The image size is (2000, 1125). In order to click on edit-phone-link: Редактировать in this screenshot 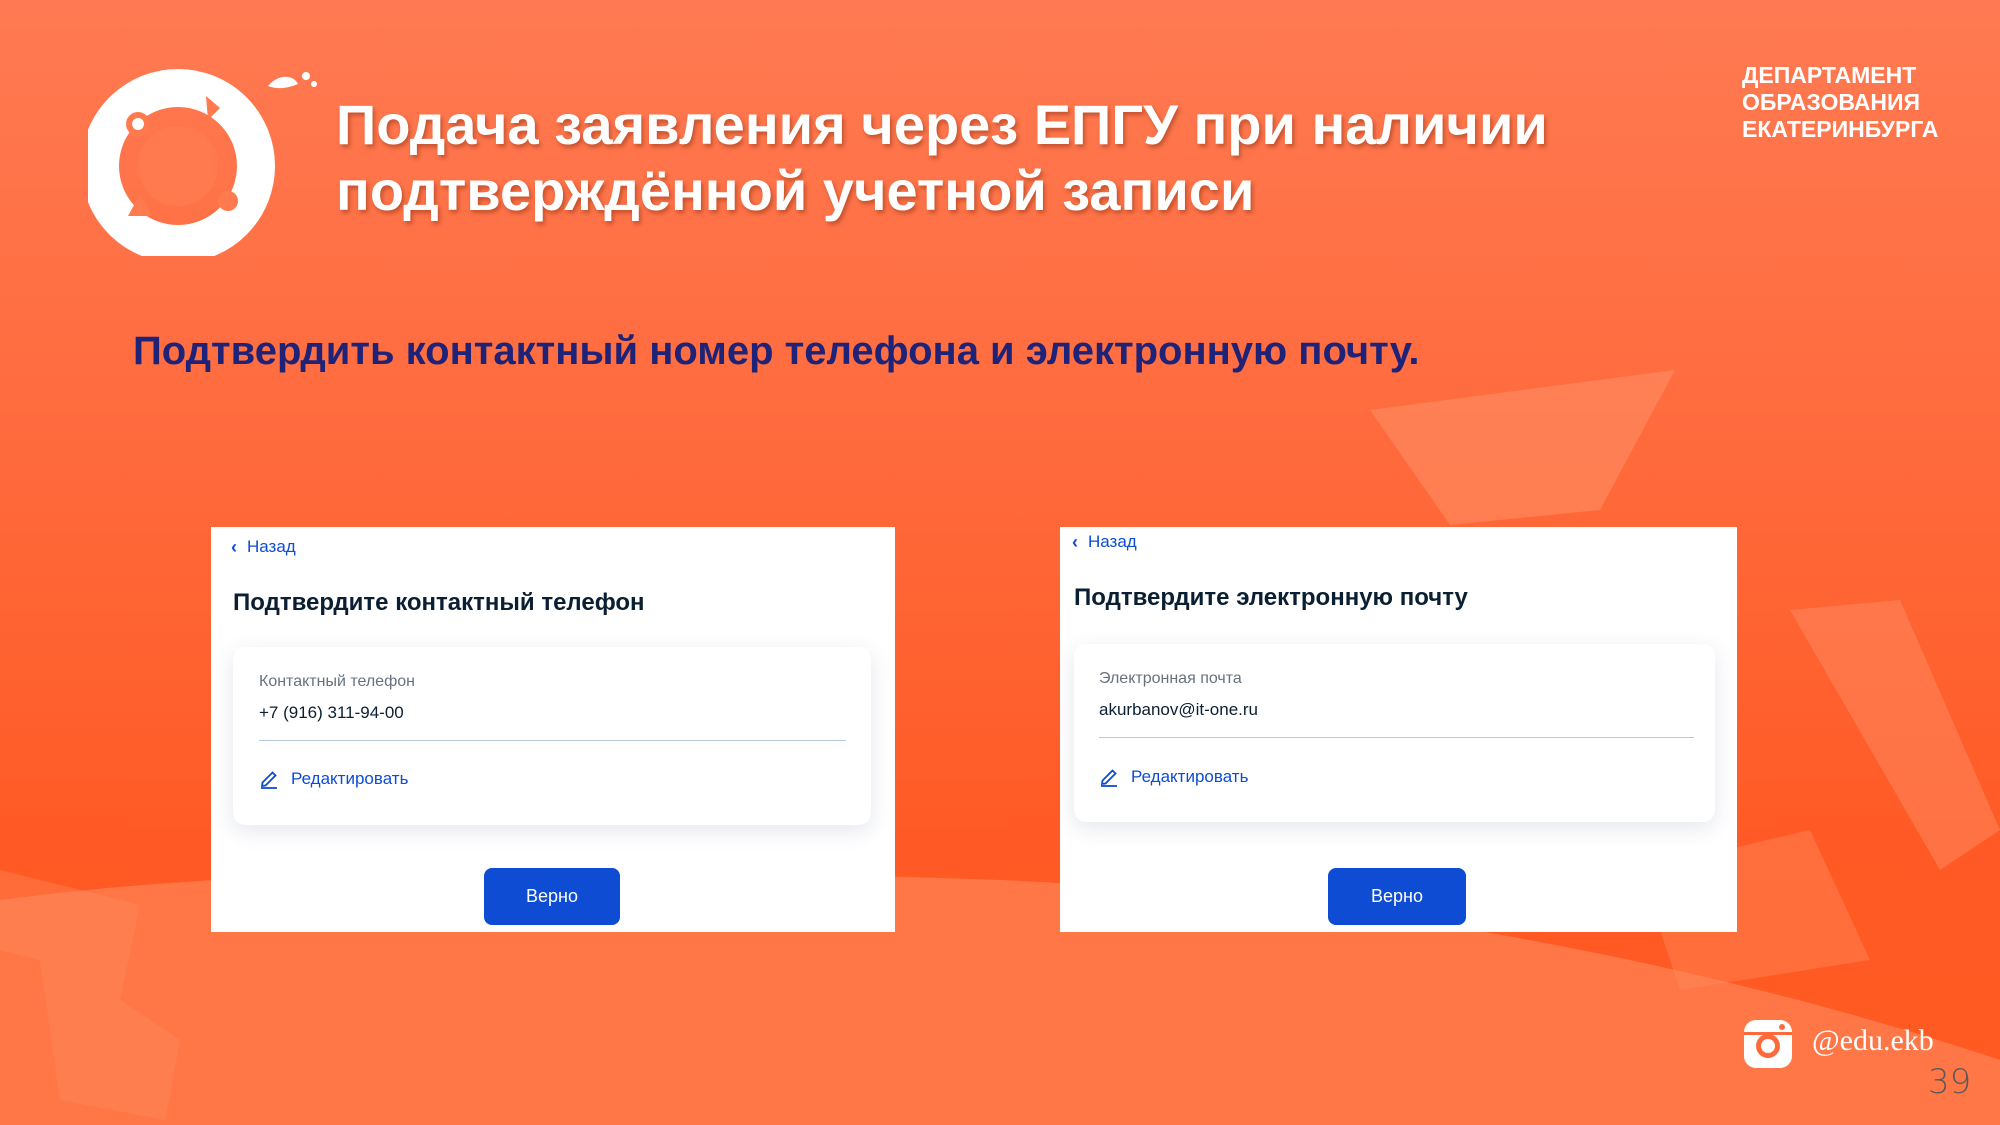, I will do `click(333, 779)`.